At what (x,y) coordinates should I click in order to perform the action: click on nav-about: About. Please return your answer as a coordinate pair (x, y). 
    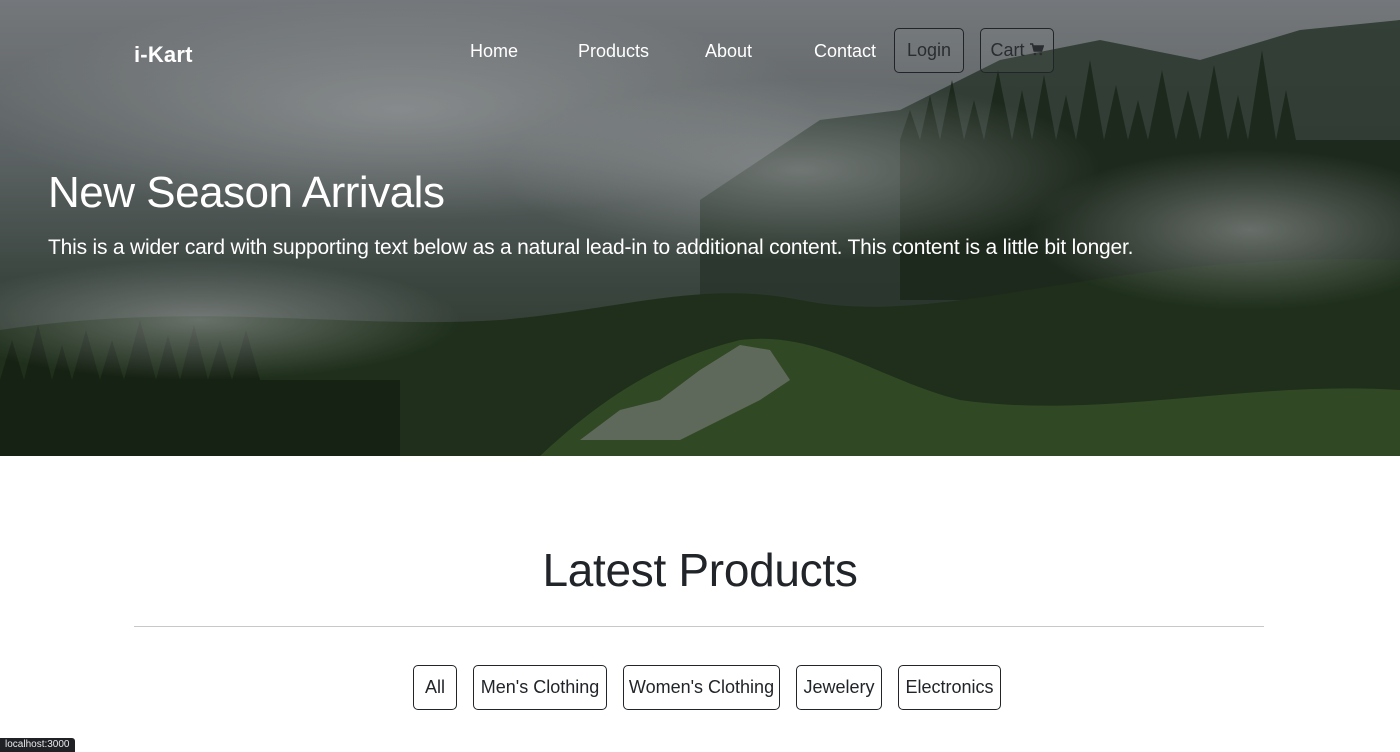
    Looking at the image, I should click on (728, 51).